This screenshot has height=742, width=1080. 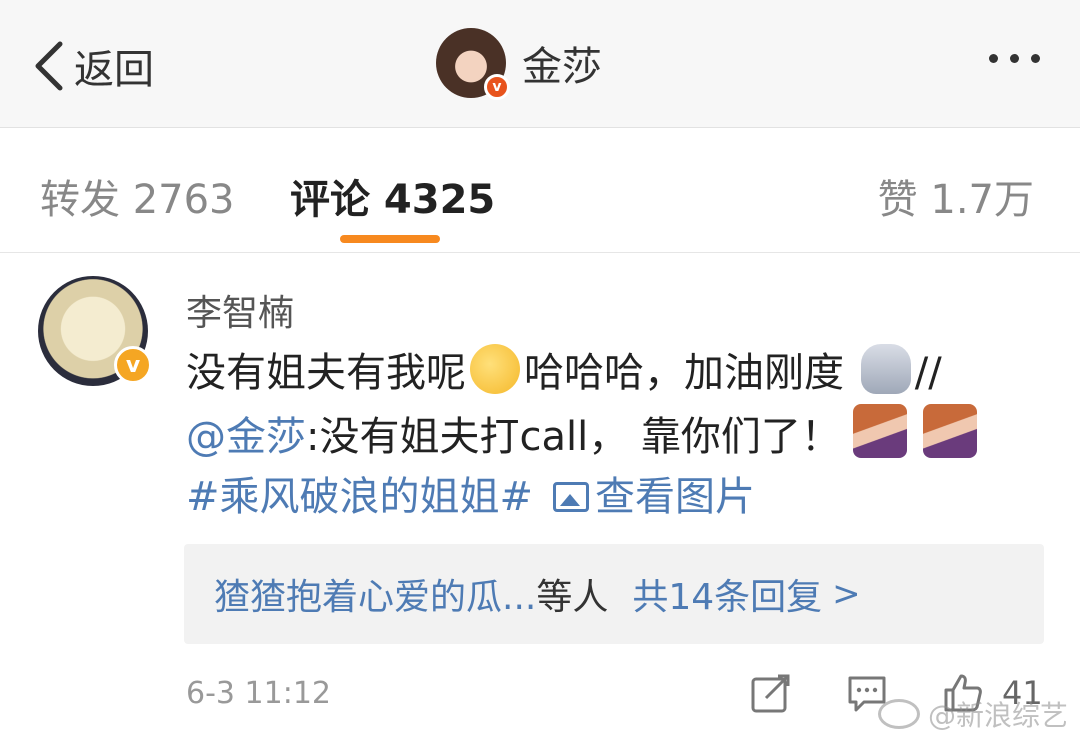 I want to click on reply-count: 共14条回复, so click(x=727, y=594).